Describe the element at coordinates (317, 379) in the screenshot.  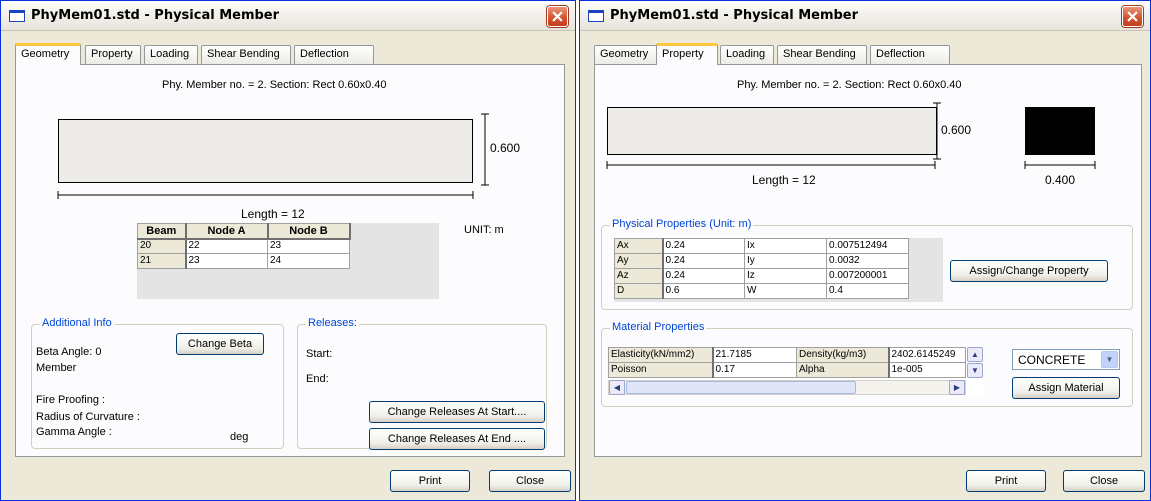
I see `release-end-label: End:` at that location.